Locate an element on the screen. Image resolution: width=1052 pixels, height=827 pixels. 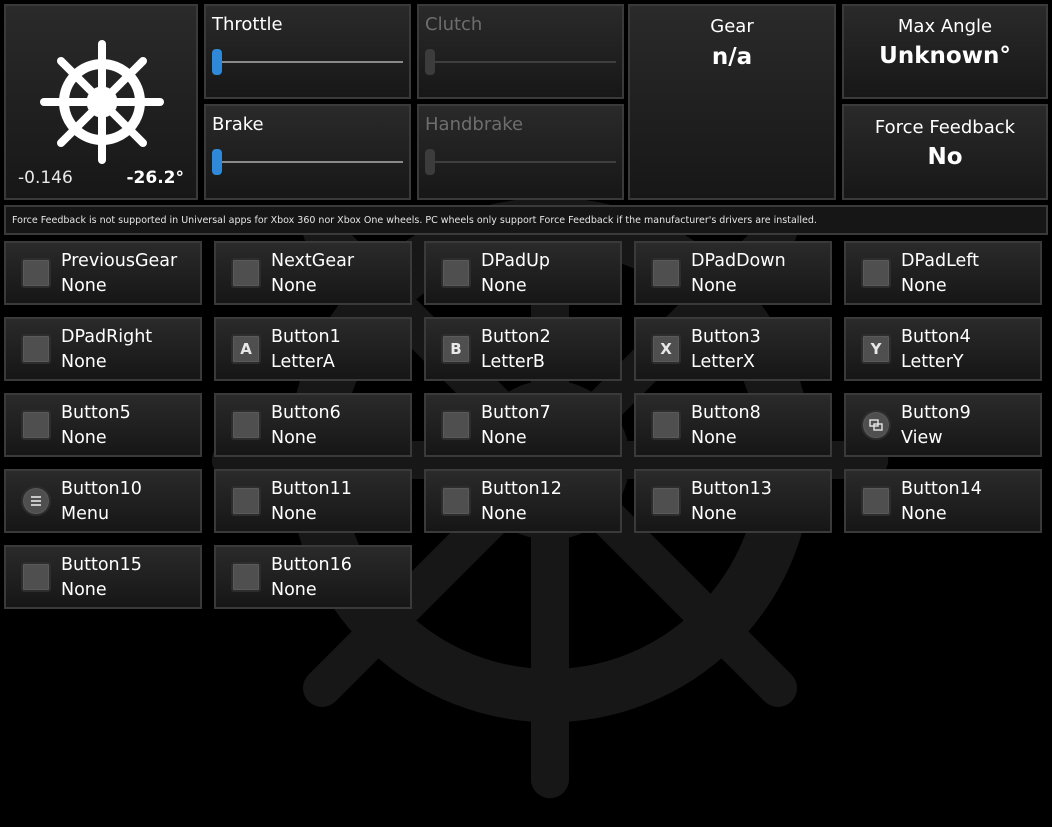
throttle-label: Throttle is located at coordinates (247, 24).